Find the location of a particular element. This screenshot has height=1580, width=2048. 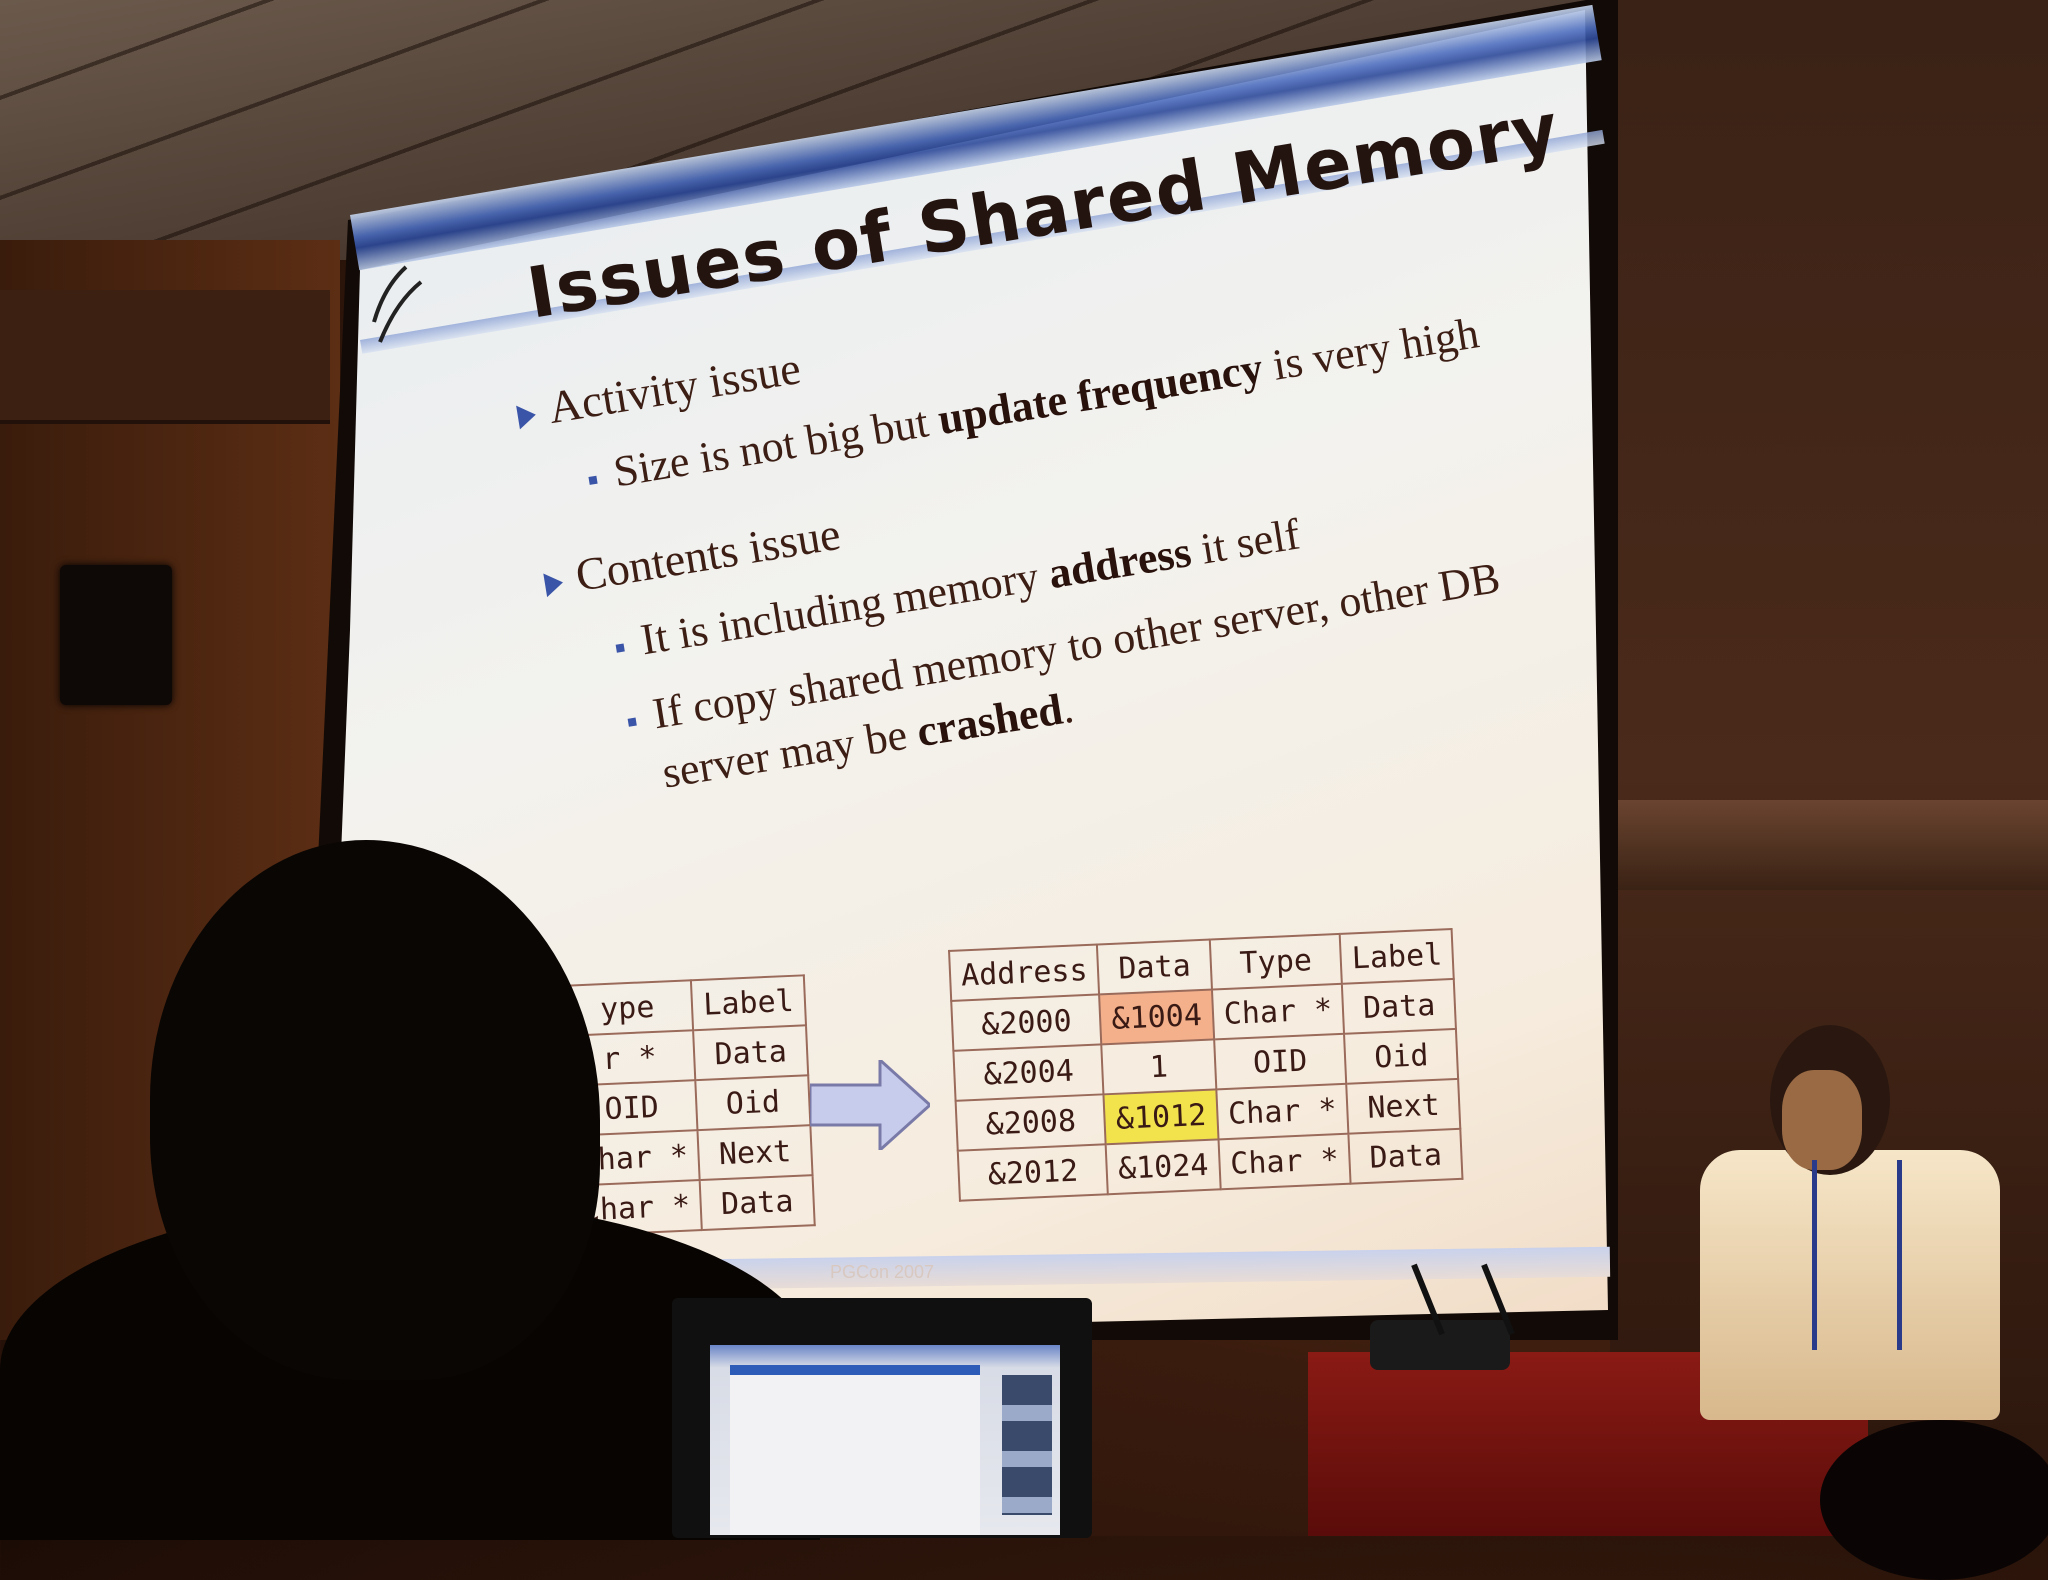

table-cell-highlight: &1012 is located at coordinates (1161, 1117).